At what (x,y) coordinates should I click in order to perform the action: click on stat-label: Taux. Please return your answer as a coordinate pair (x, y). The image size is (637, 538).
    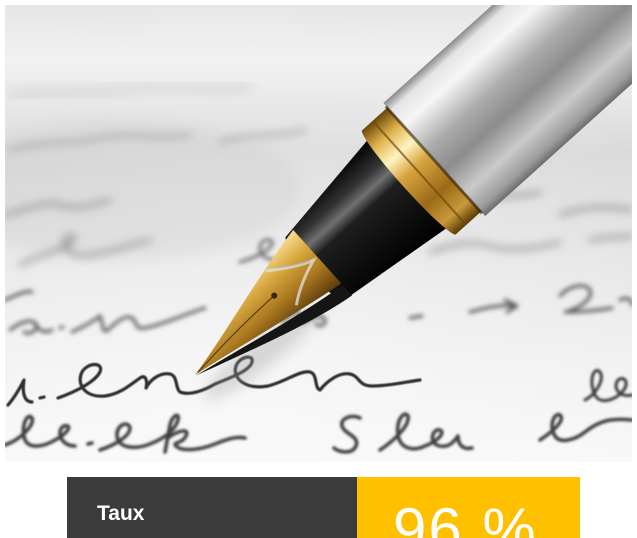
    Looking at the image, I should click on (121, 513).